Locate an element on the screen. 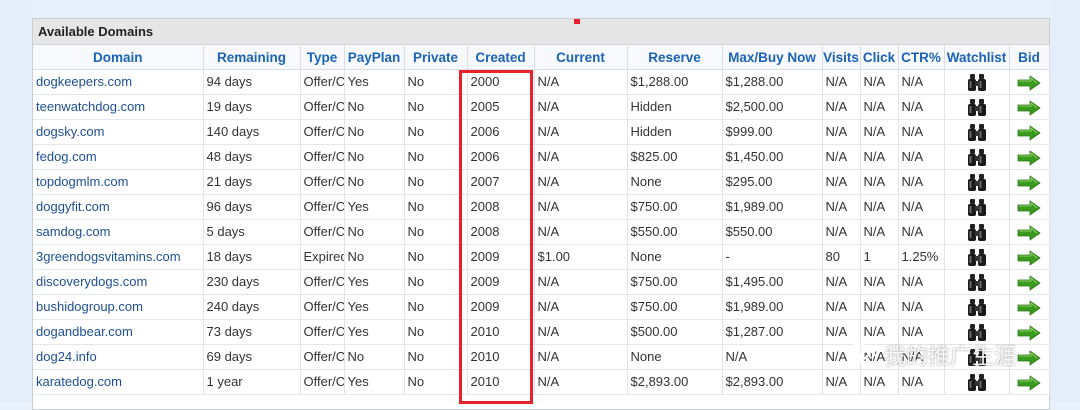  domain-link: dogandbear.com is located at coordinates (84, 331).